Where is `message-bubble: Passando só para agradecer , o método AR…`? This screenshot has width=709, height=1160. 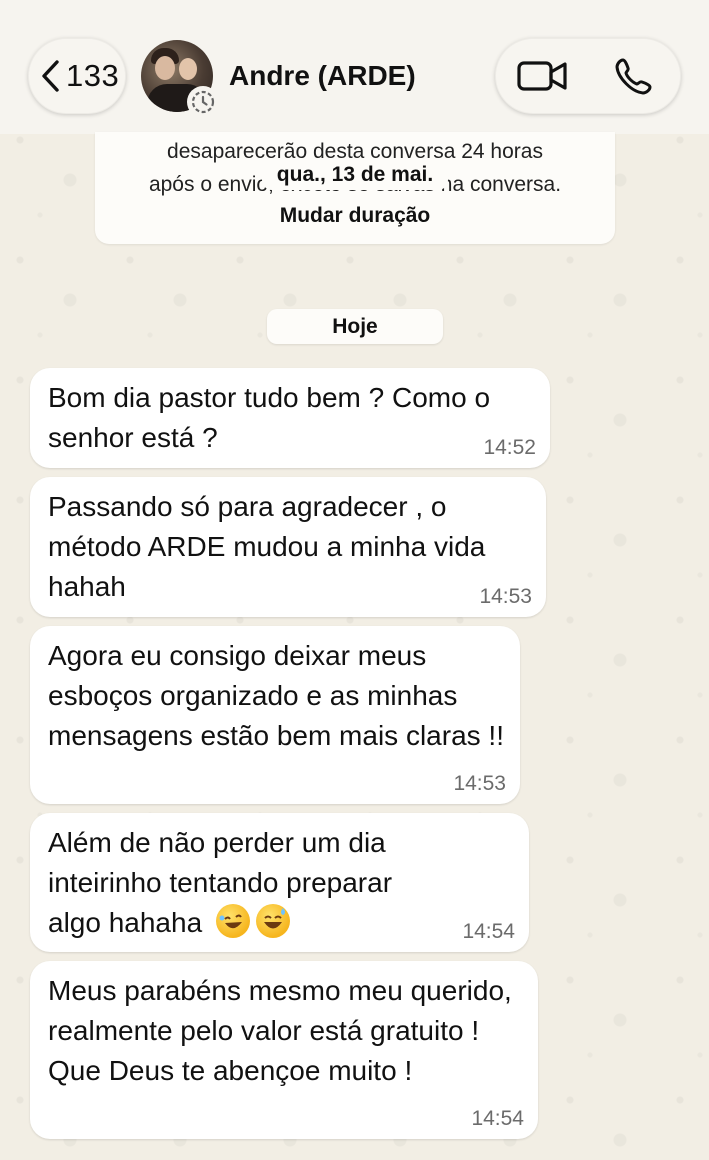
message-bubble: Passando só para agradecer , o método AR… is located at coordinates (288, 547).